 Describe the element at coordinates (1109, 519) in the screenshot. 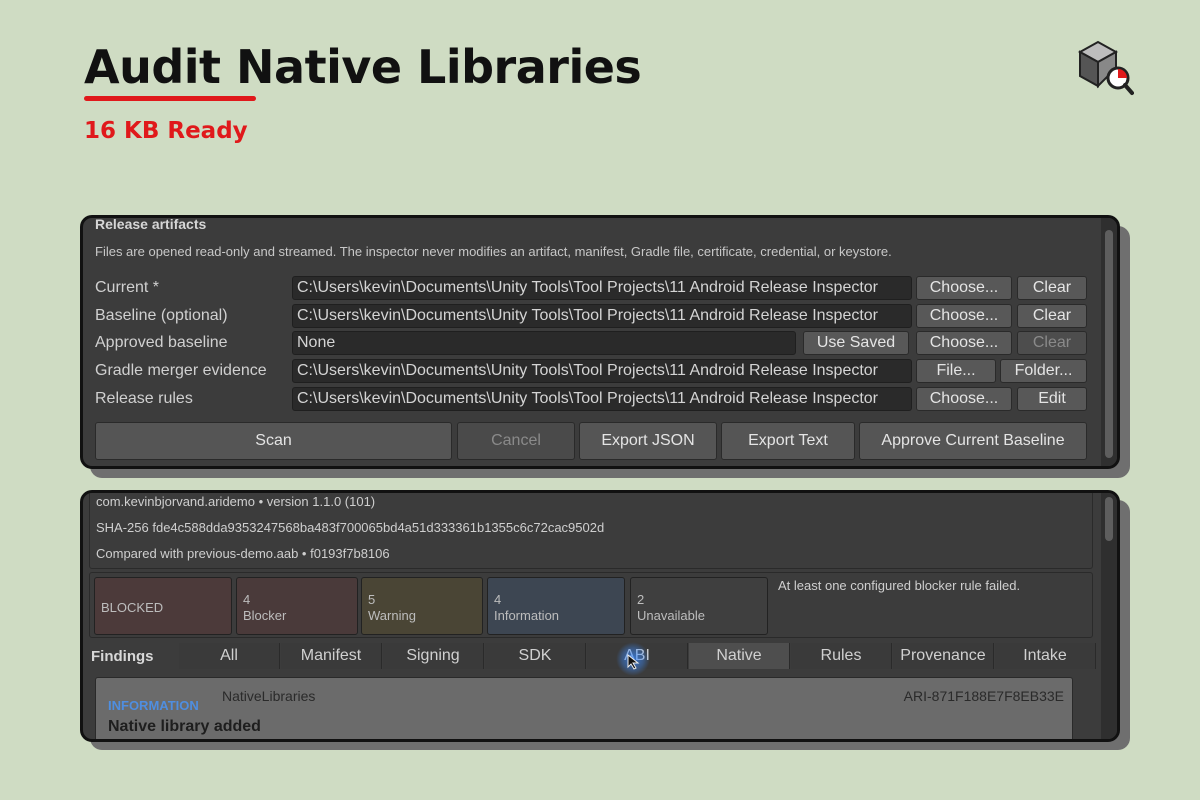

I see `report-scroll-thumb` at that location.